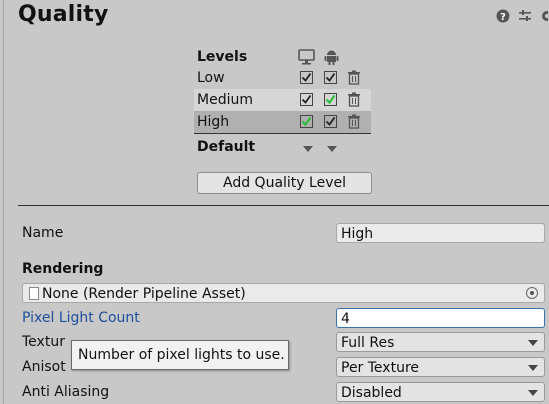 The image size is (549, 404). I want to click on pixel-light-count-label: Pixel Light Count, so click(81, 318).